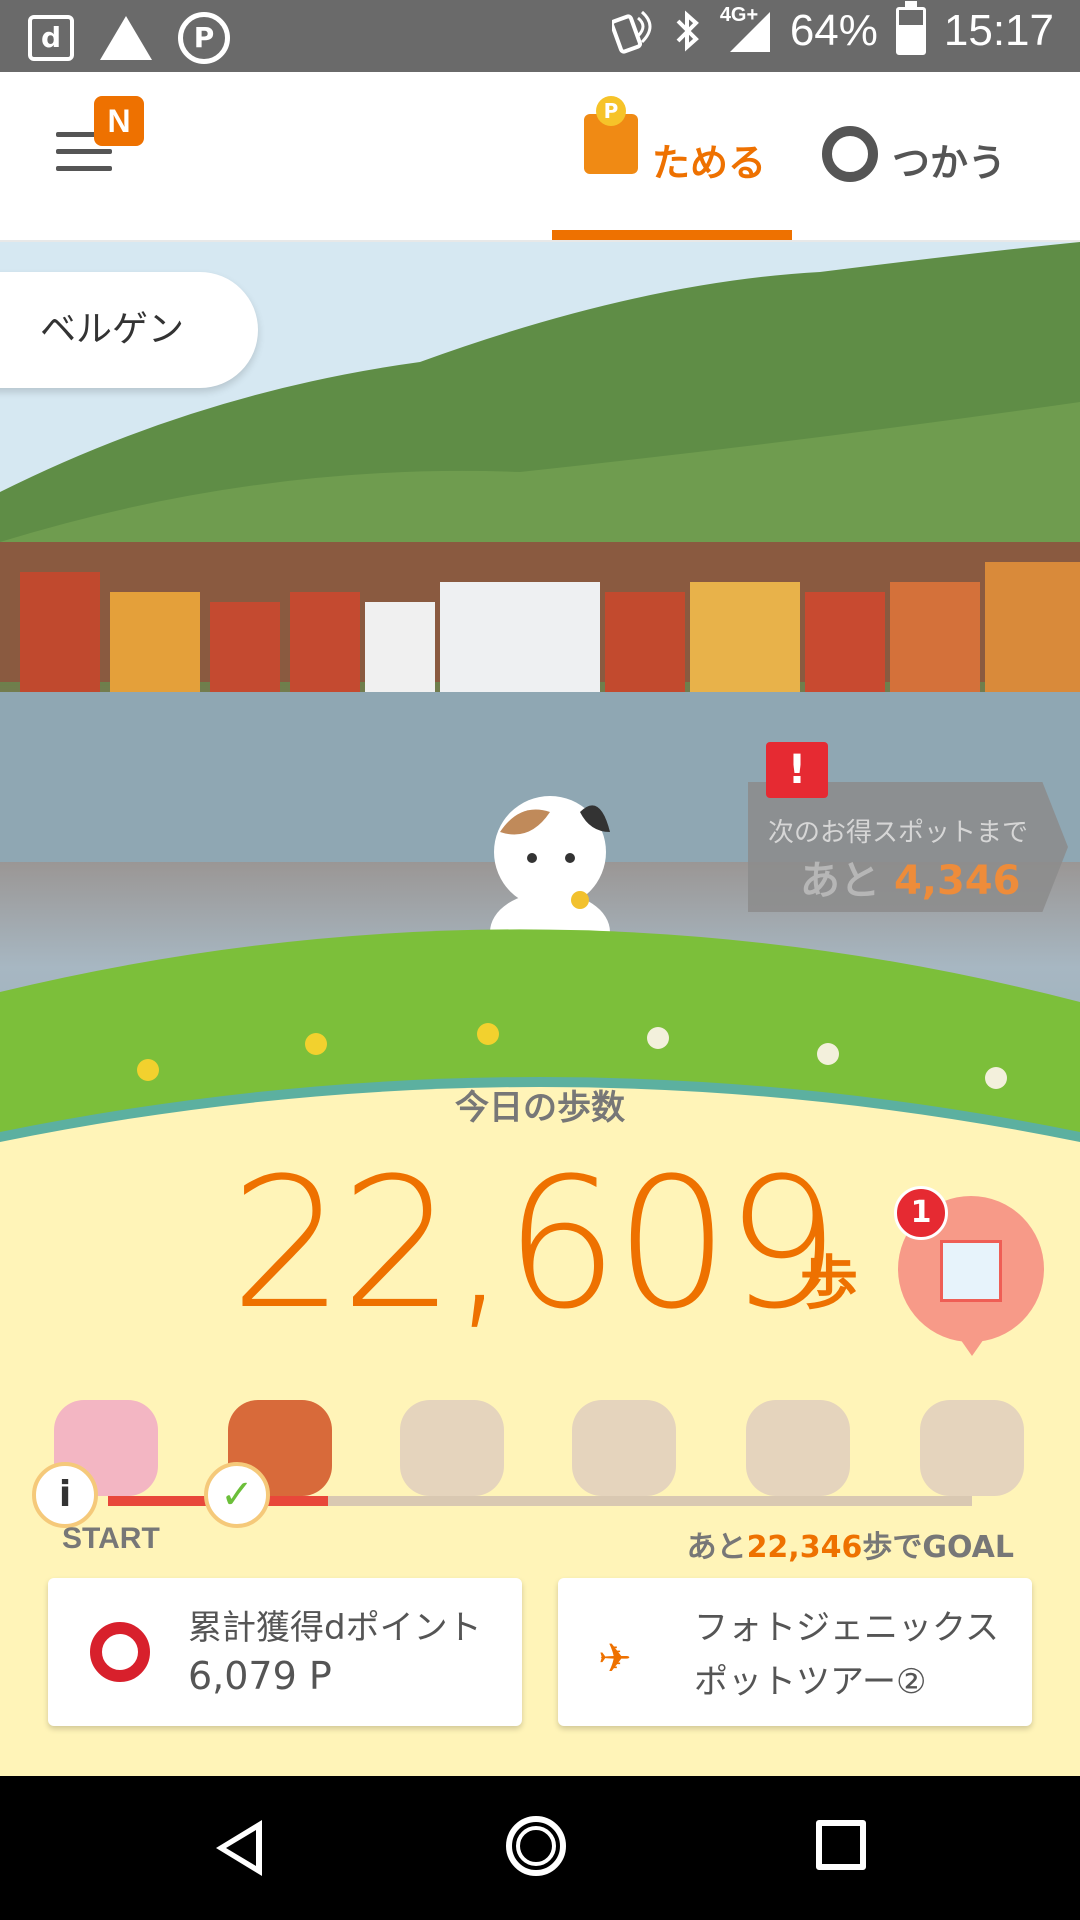 The width and height of the screenshot is (1080, 1920). Describe the element at coordinates (840, 881) in the screenshot. I see `next-spot-prefix: あと` at that location.